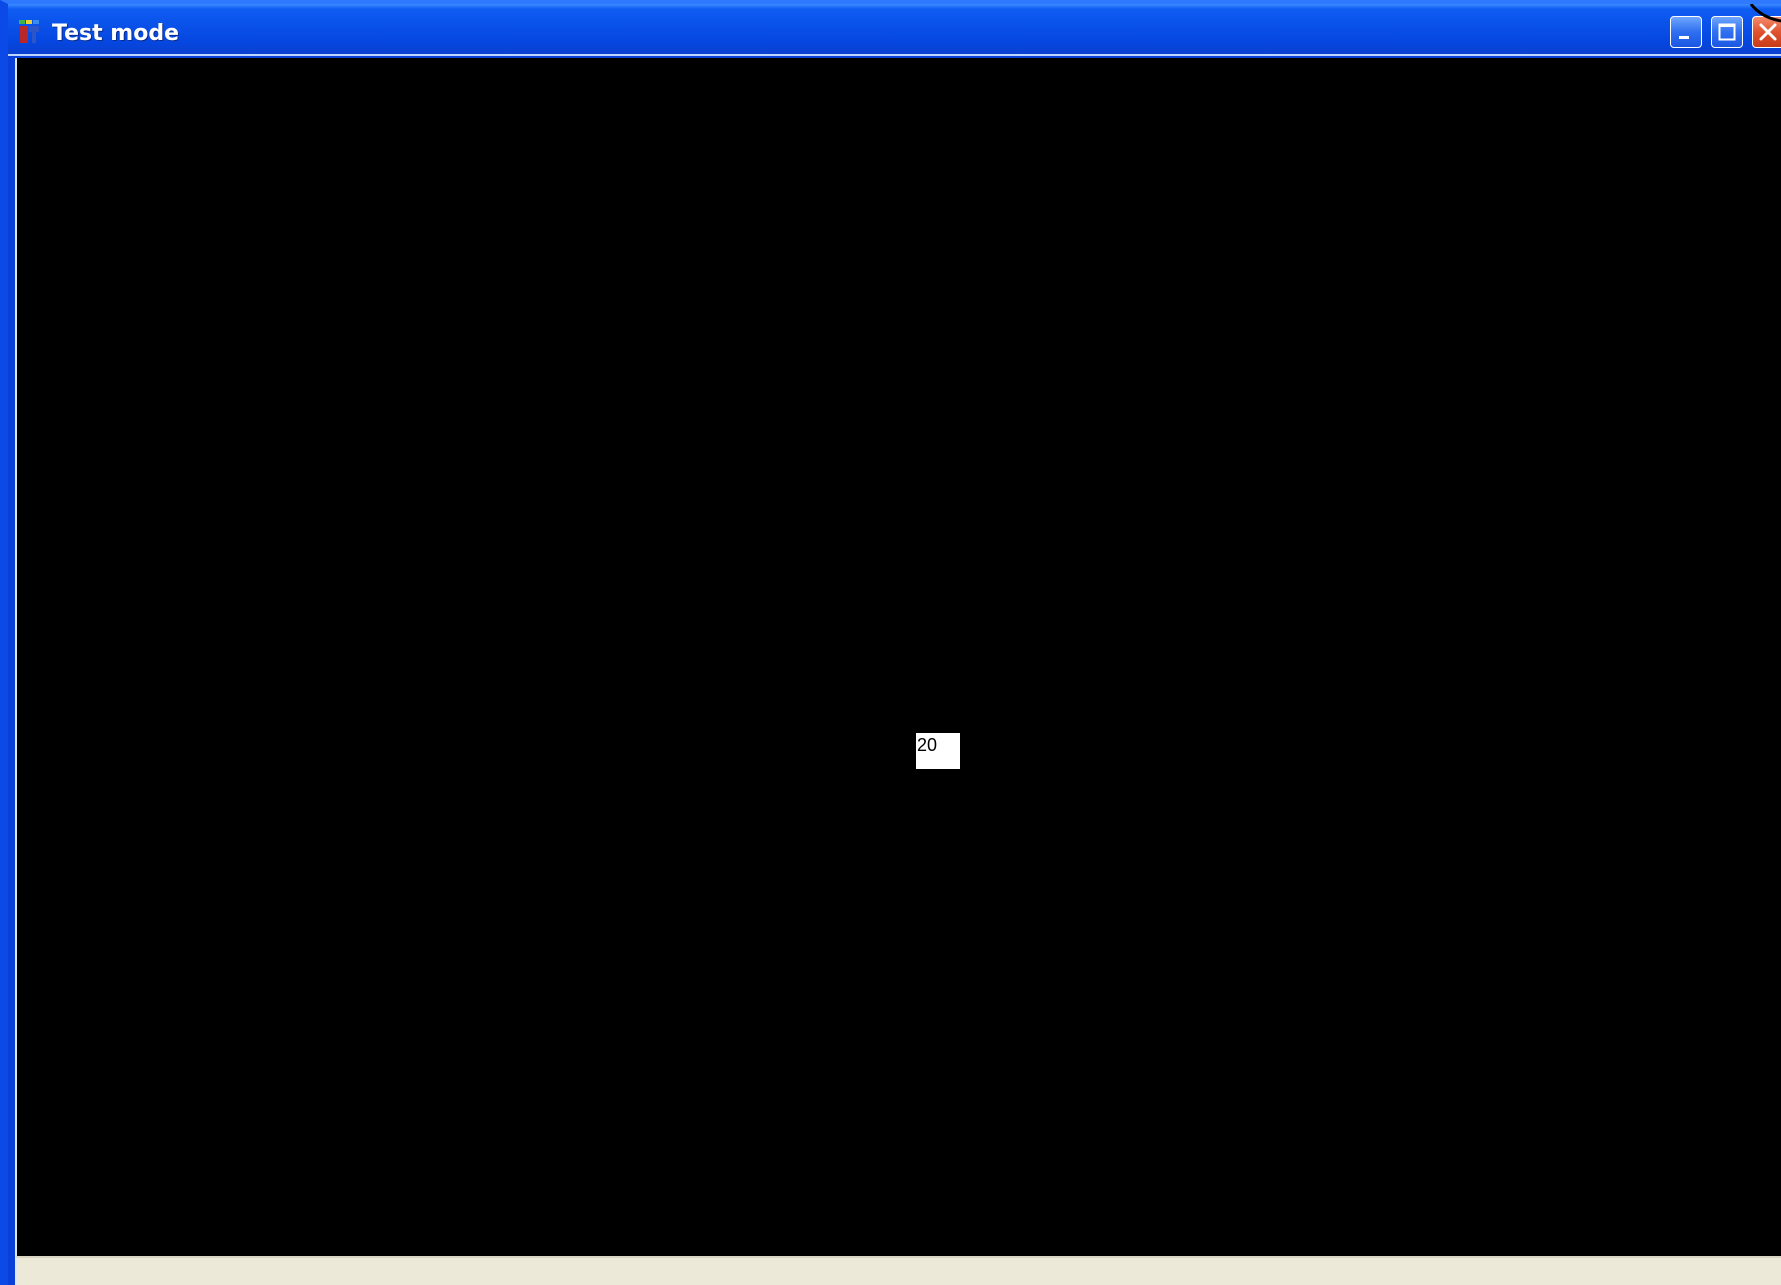 The height and width of the screenshot is (1285, 1781). What do you see at coordinates (1684, 37) in the screenshot?
I see `minimize-icon` at bounding box center [1684, 37].